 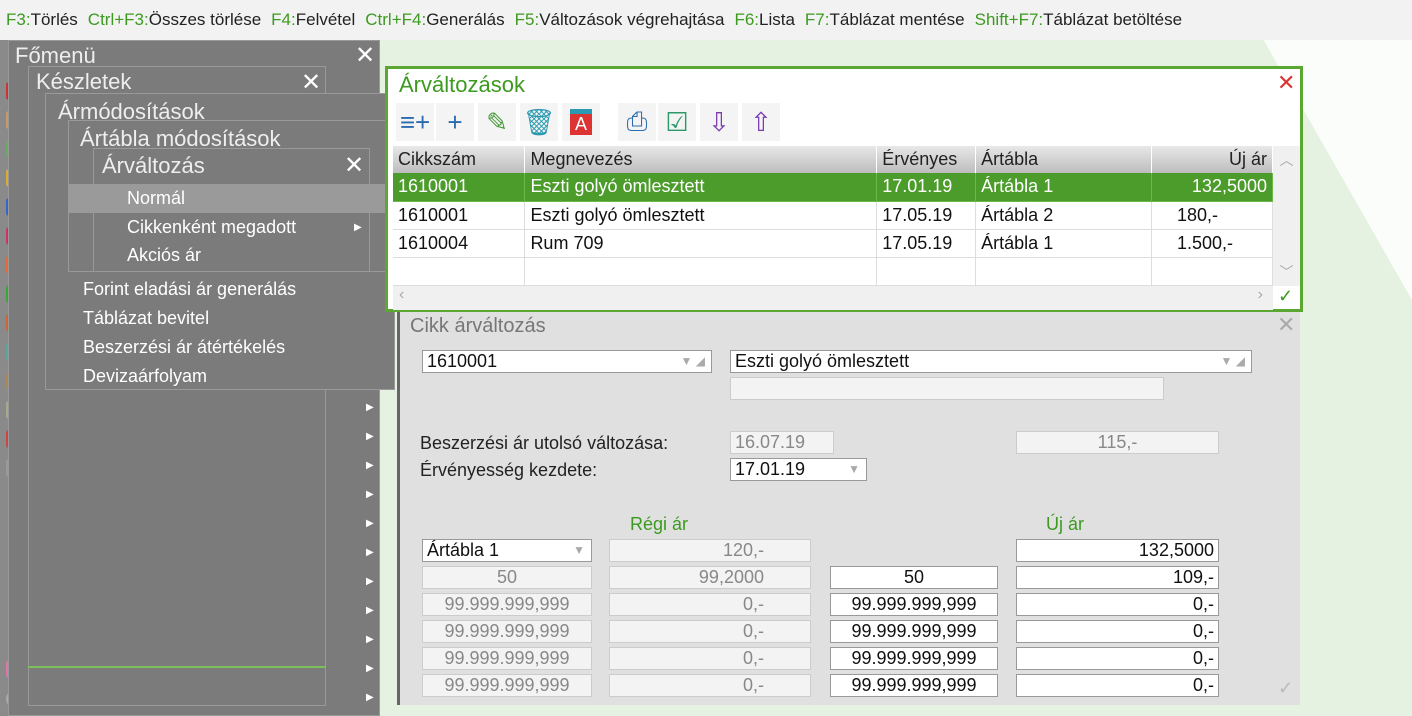 I want to click on armod-item-2: Beszerzési ár átértékelés, so click(x=215, y=347).